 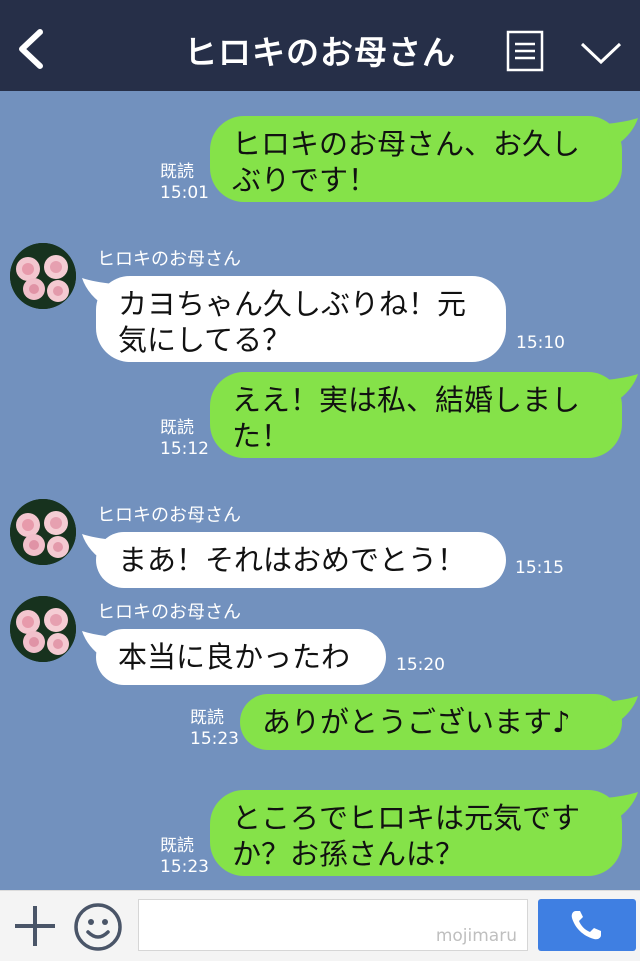 What do you see at coordinates (241, 657) in the screenshot?
I see `their-message-bubble: 本当に良かったわ` at bounding box center [241, 657].